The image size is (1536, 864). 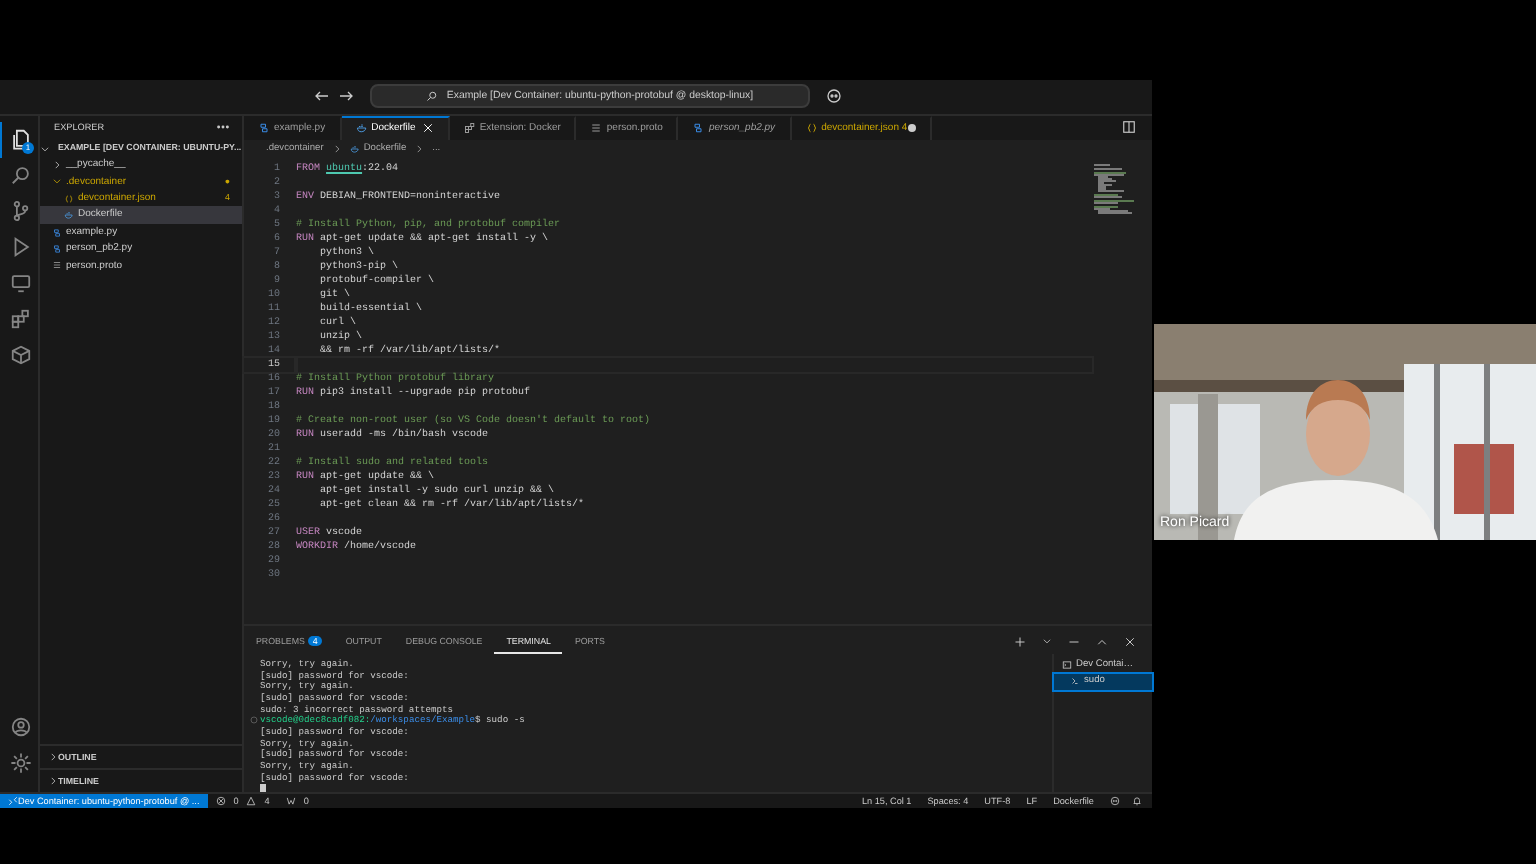 What do you see at coordinates (1020, 641) in the screenshot?
I see `plus-icon` at bounding box center [1020, 641].